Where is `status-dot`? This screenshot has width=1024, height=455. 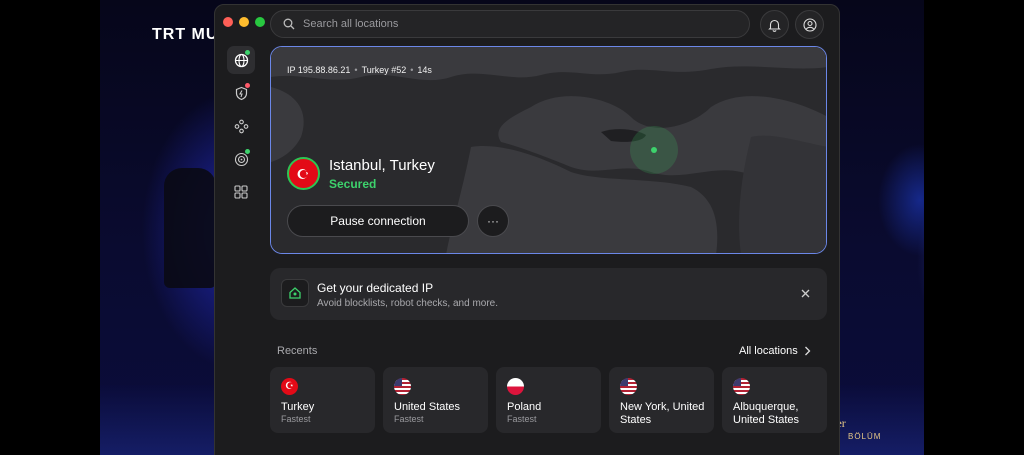 status-dot is located at coordinates (247, 151).